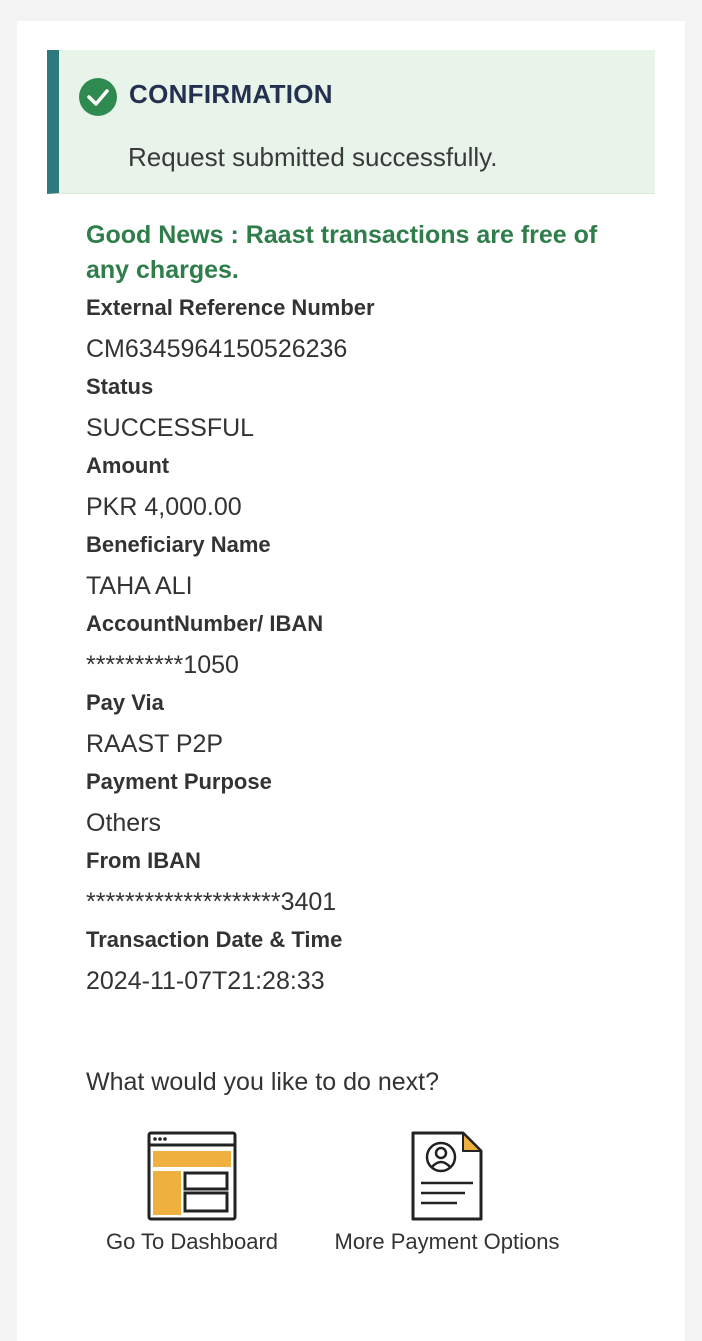 Image resolution: width=702 pixels, height=1341 pixels. Describe the element at coordinates (179, 781) in the screenshot. I see `payment-purpose-label: Payment Purpose` at that location.